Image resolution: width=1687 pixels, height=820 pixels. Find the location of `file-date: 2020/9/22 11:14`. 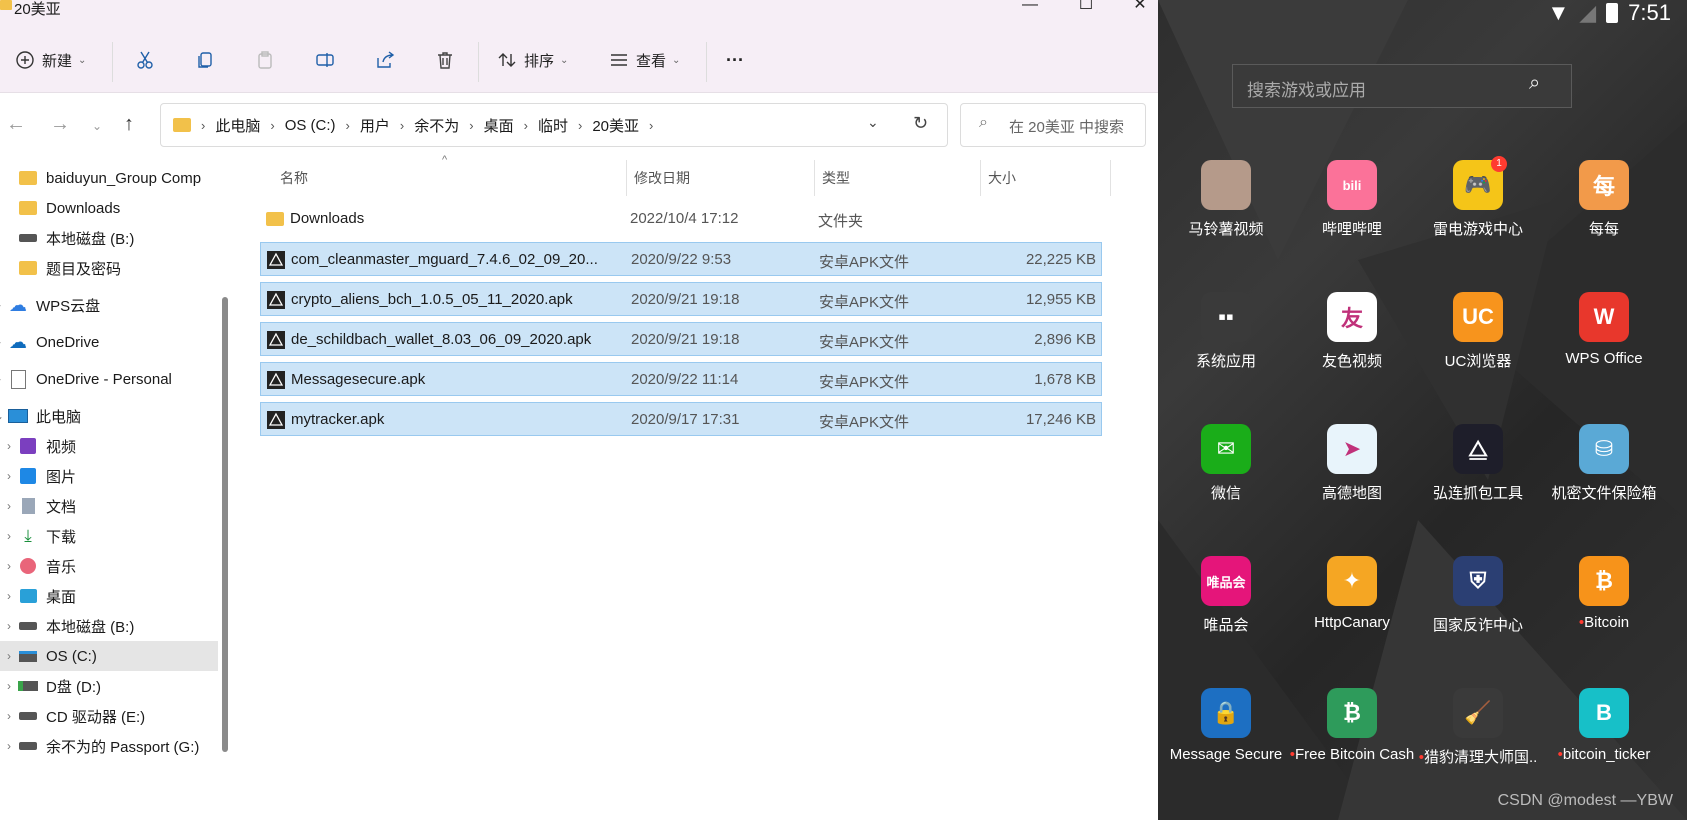

file-date: 2020/9/22 11:14 is located at coordinates (685, 379).